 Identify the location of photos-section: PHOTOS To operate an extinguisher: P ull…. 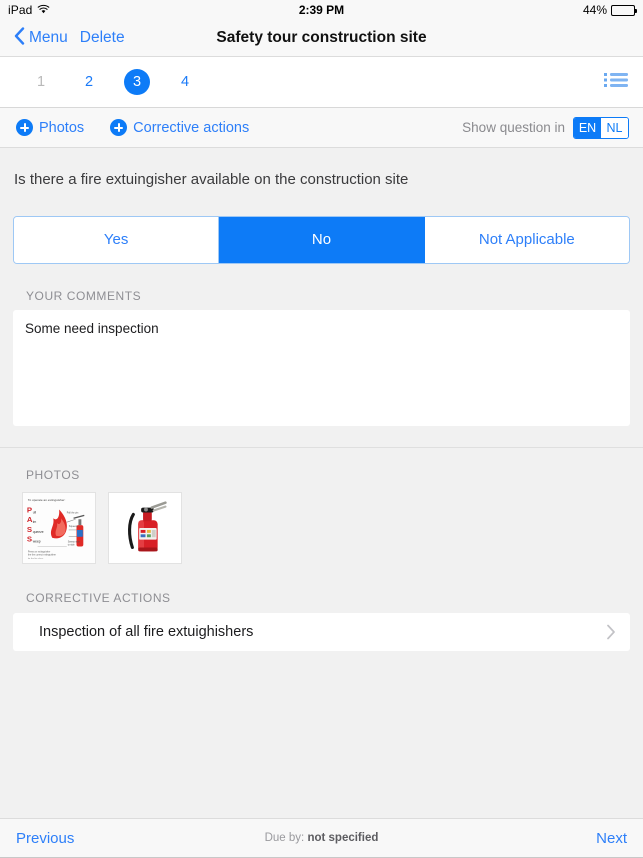
(321, 516).